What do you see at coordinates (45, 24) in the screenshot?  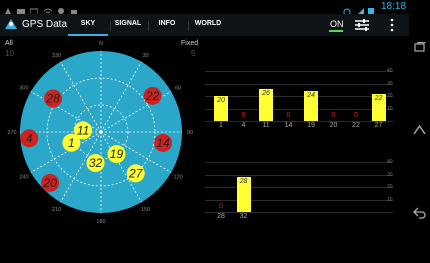 I see `app-title: GPS Data` at bounding box center [45, 24].